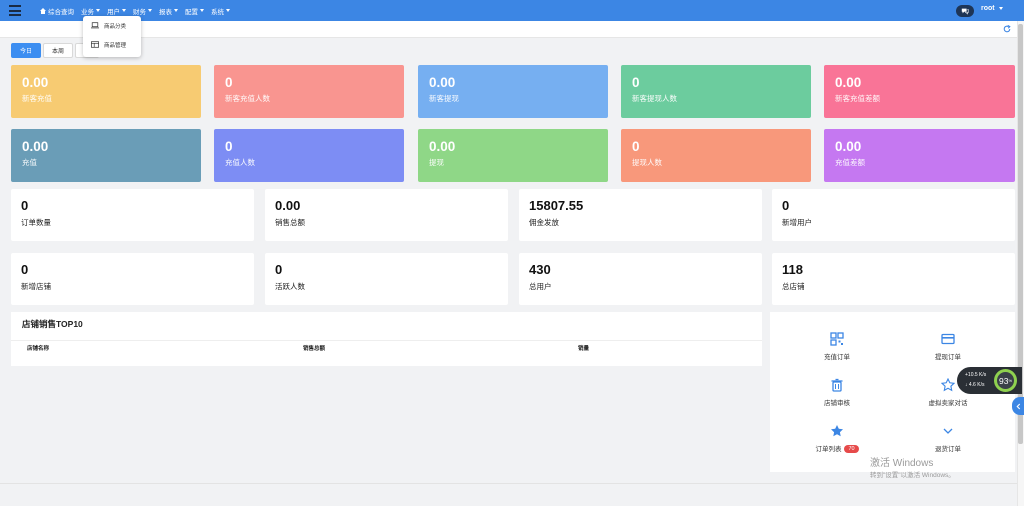 This screenshot has width=1024, height=506. I want to click on stat-card-recharge: 0.00 充值, so click(106, 155).